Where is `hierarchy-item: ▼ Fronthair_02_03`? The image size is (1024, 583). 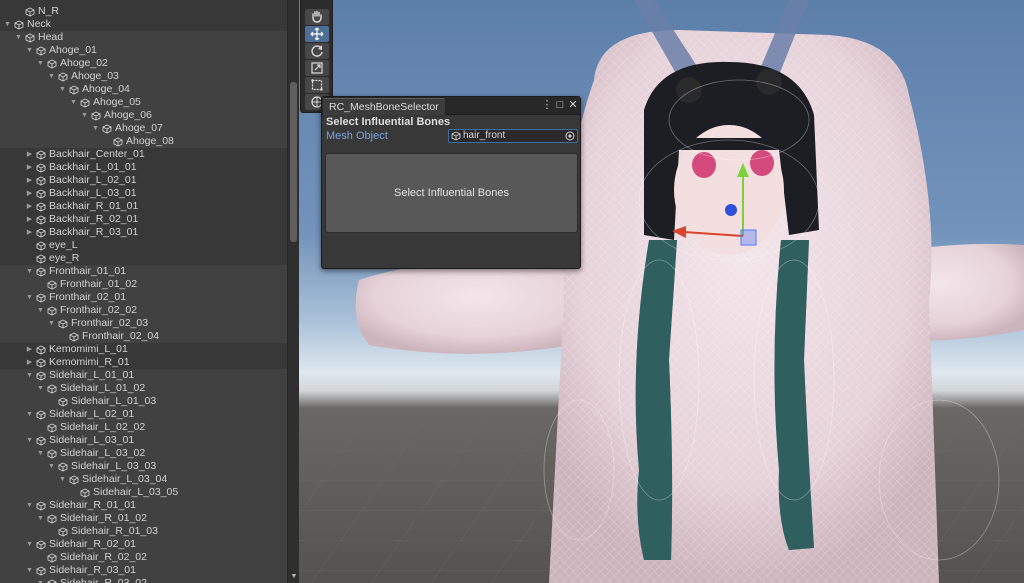
hierarchy-item: ▼ Fronthair_02_03 is located at coordinates (143, 323).